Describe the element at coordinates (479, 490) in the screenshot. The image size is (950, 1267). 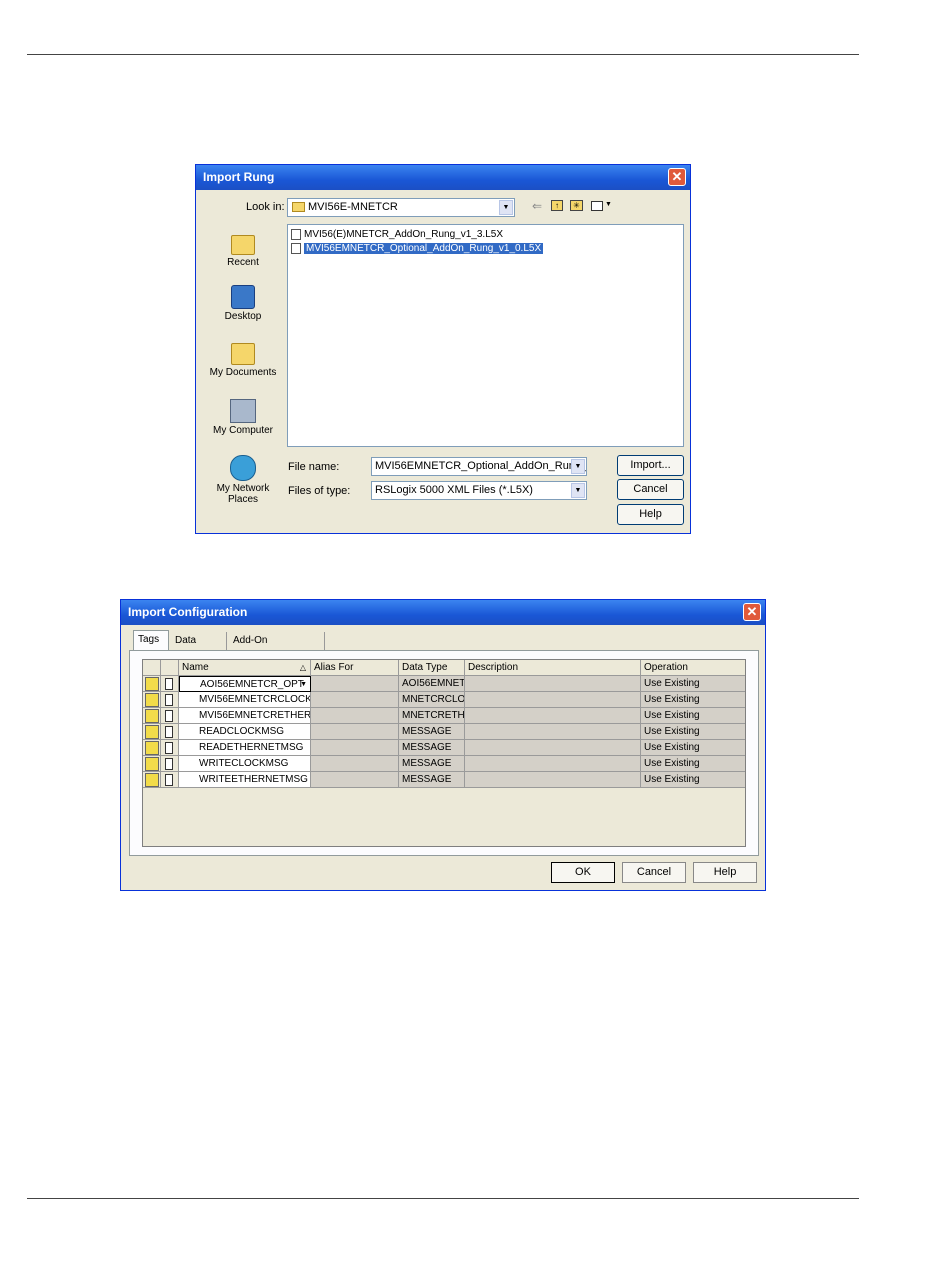
I see `file-type-combo: RSLogix 5000 XML Files (*.L5X) ▼` at that location.